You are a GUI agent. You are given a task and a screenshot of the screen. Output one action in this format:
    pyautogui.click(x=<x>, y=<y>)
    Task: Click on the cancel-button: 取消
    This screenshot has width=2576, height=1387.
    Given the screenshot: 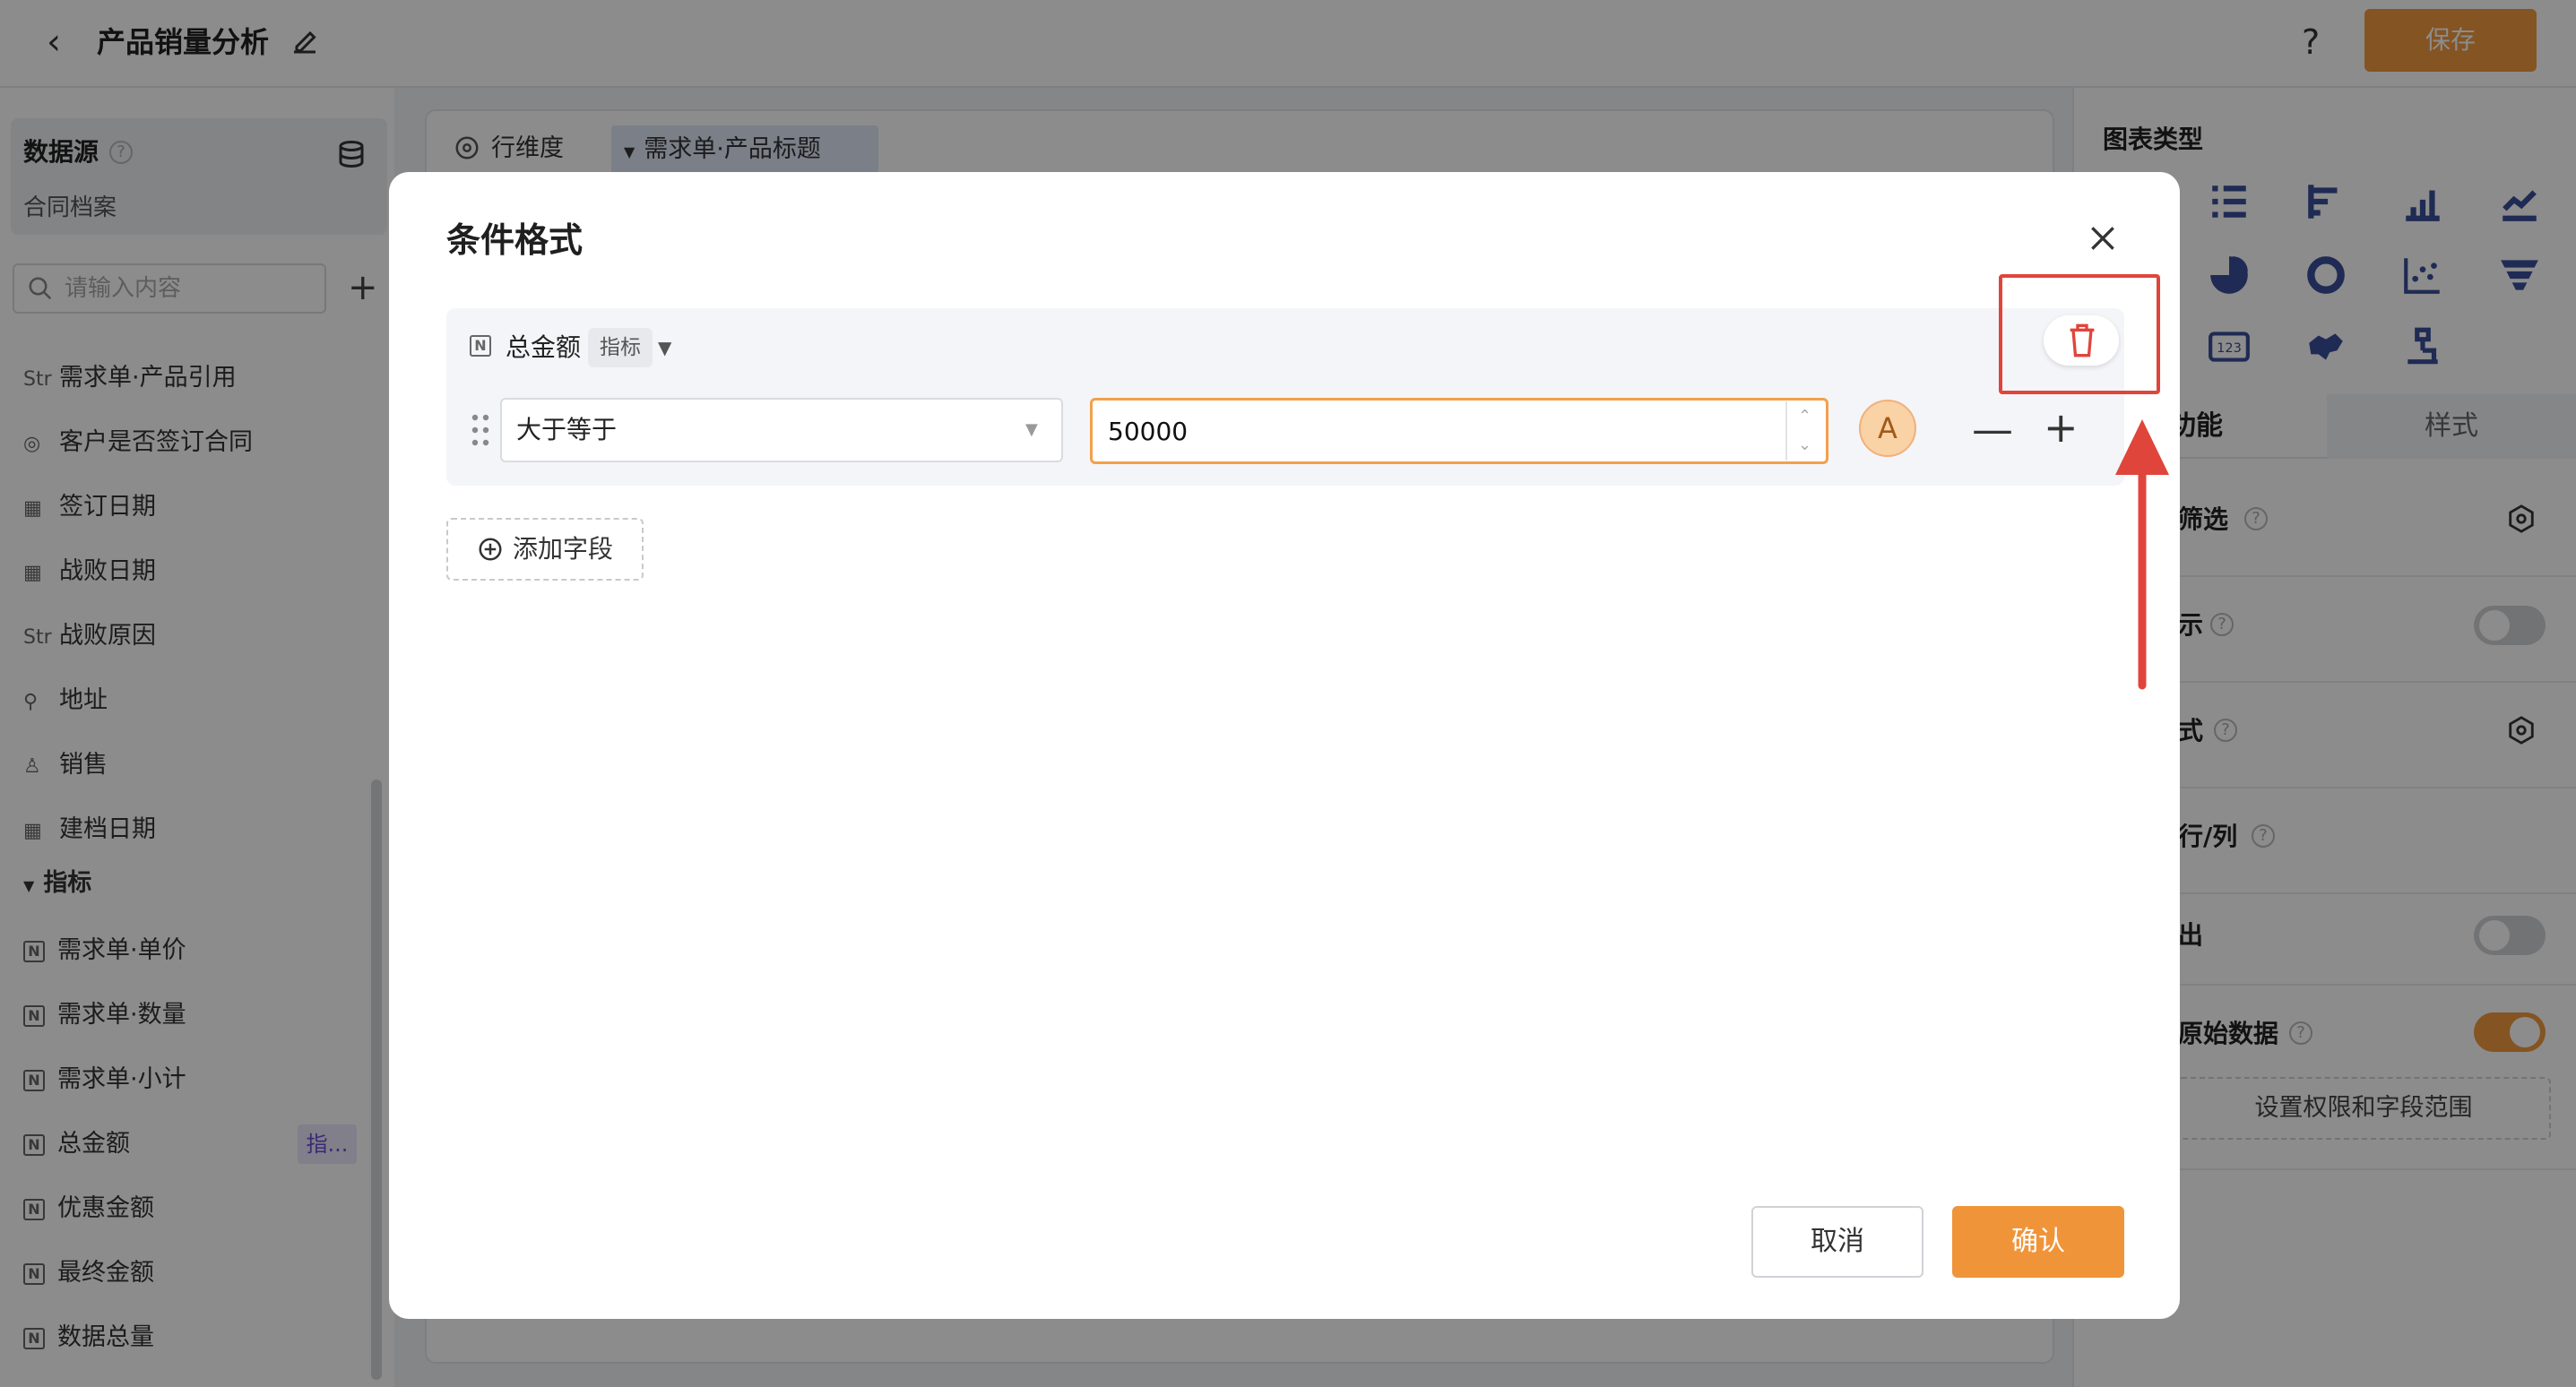 What is the action you would take?
    pyautogui.click(x=1837, y=1242)
    